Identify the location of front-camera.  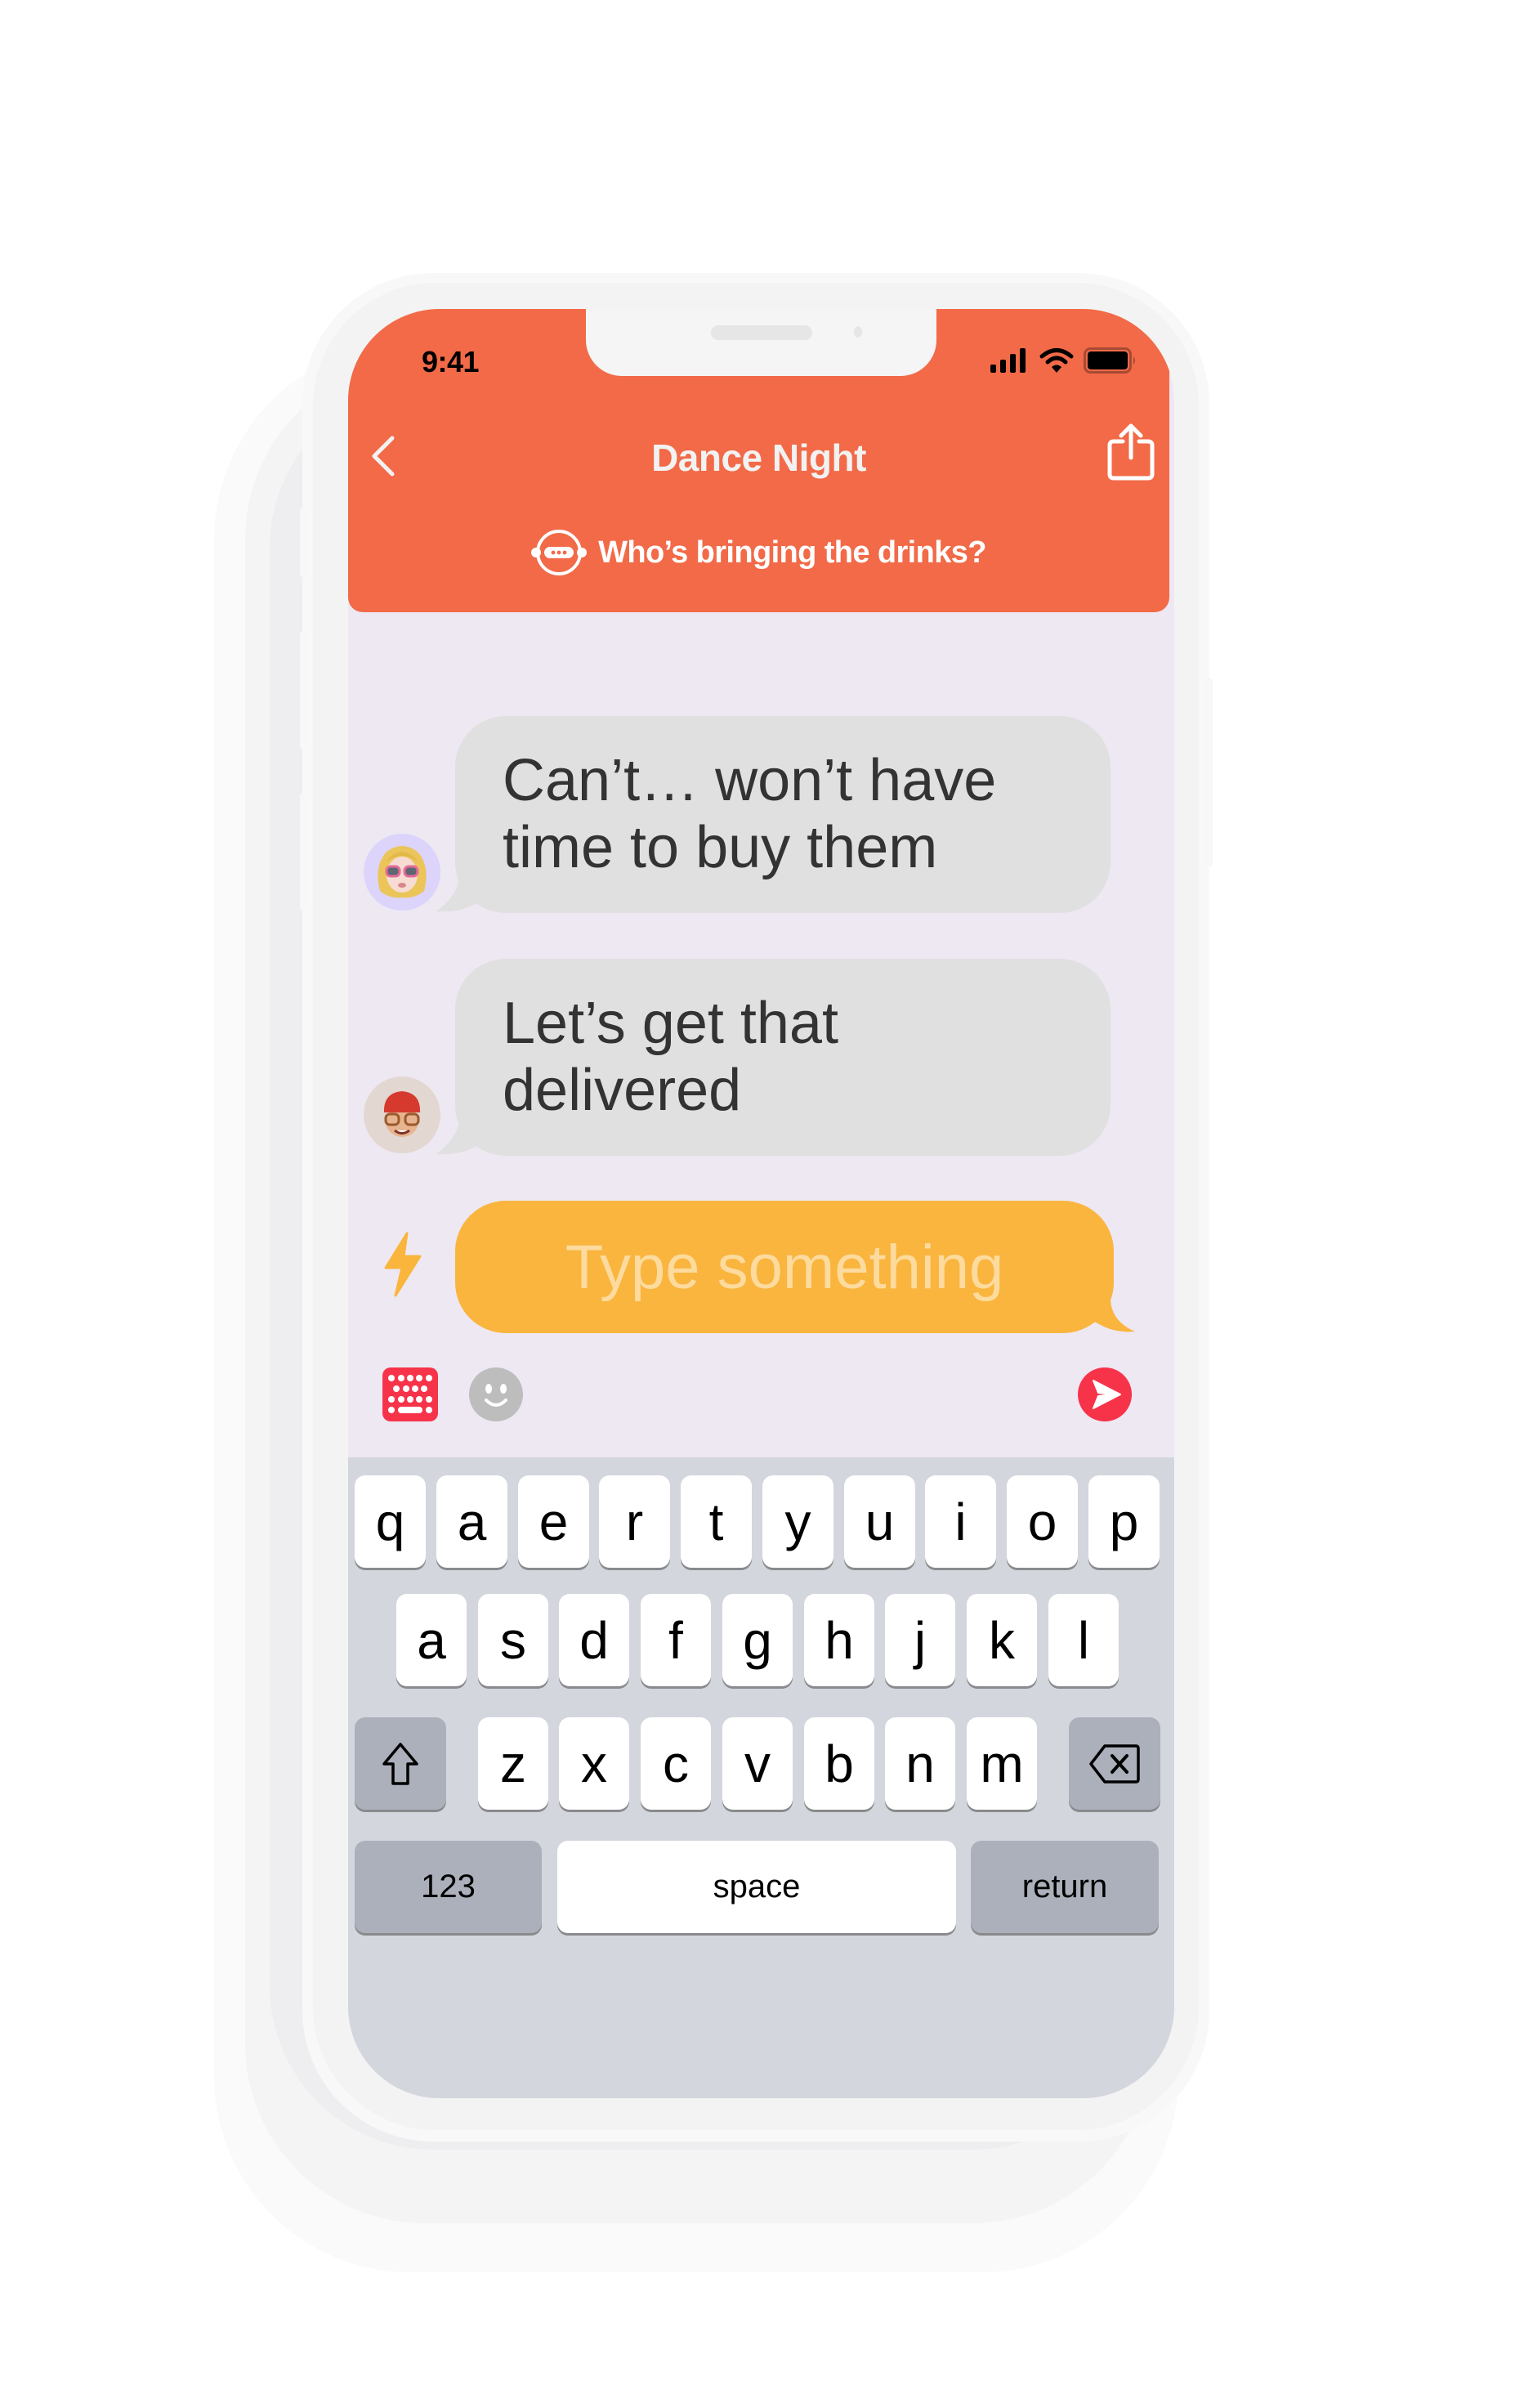
(858, 332).